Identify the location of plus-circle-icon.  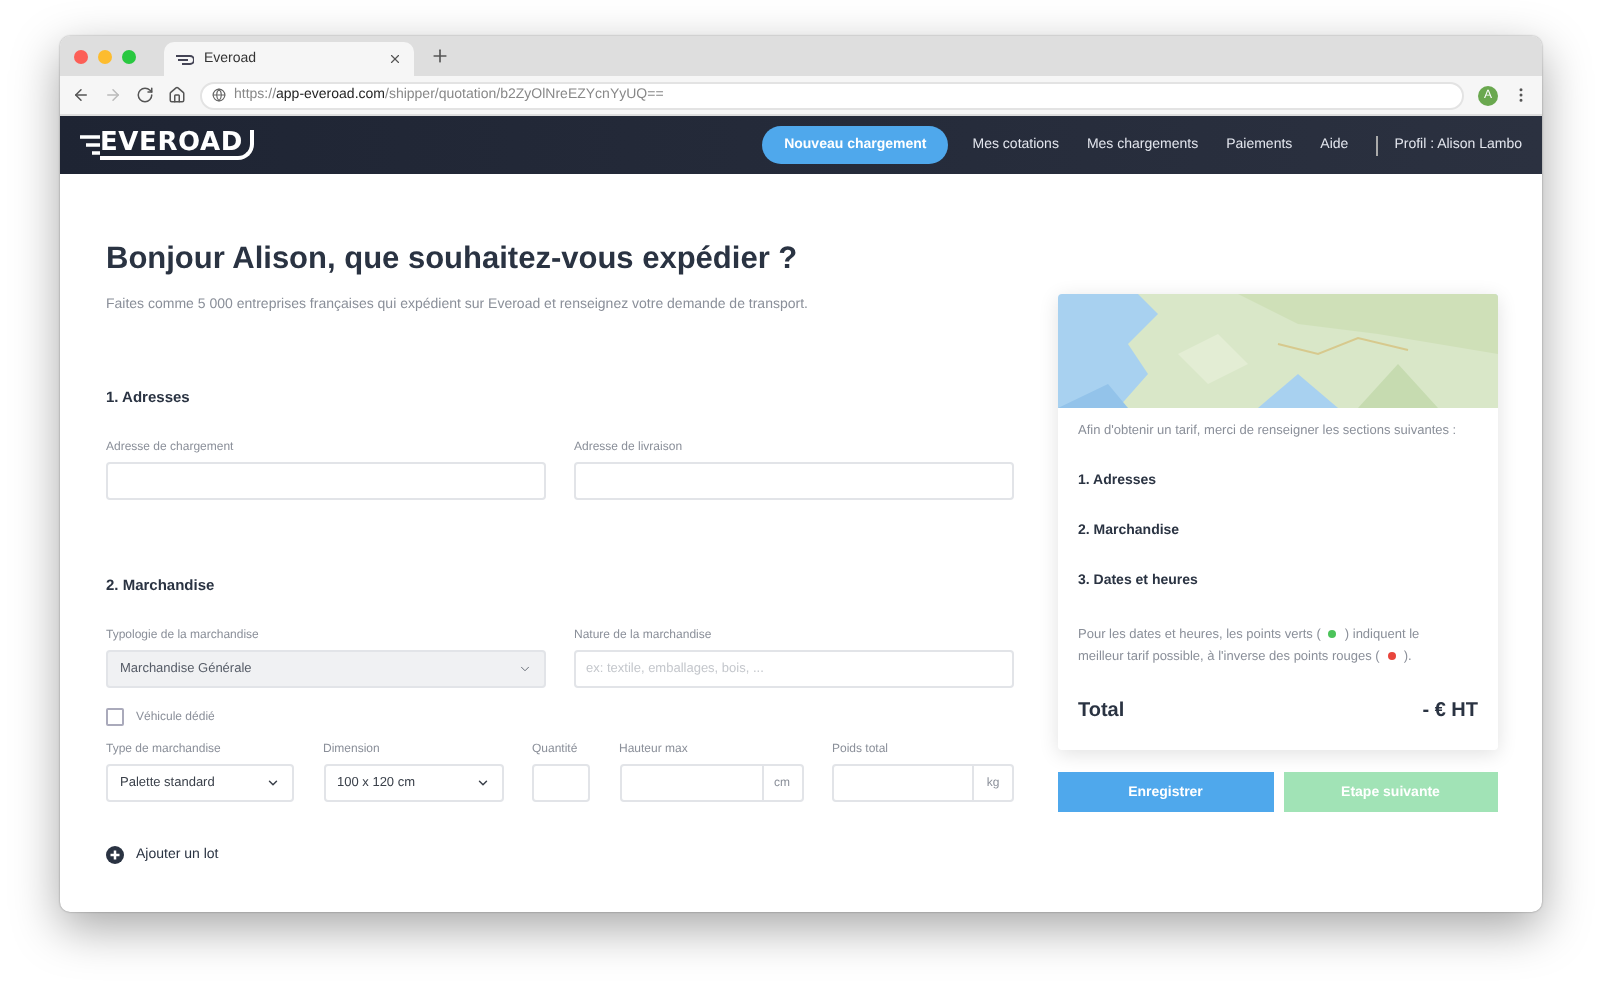
(115, 855).